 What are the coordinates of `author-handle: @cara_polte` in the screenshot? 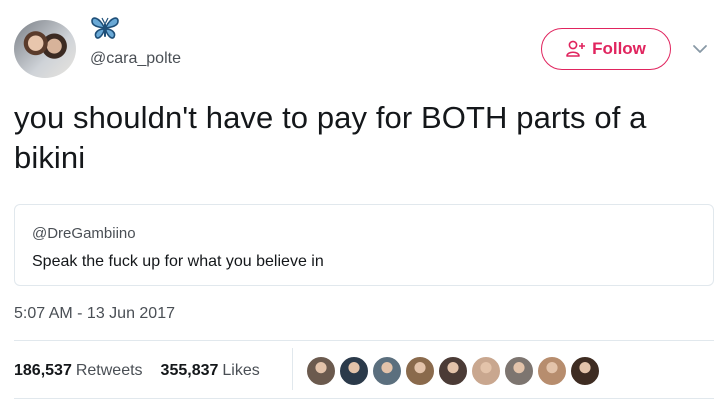 It's located at (135, 59).